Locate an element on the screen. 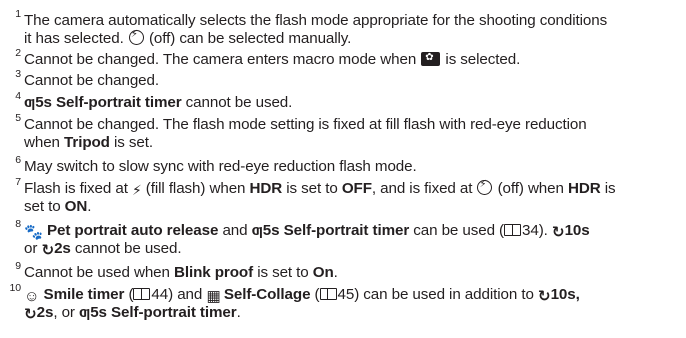 The height and width of the screenshot is (338, 686). footnote-text: (fill flash) when is located at coordinates (195, 188).